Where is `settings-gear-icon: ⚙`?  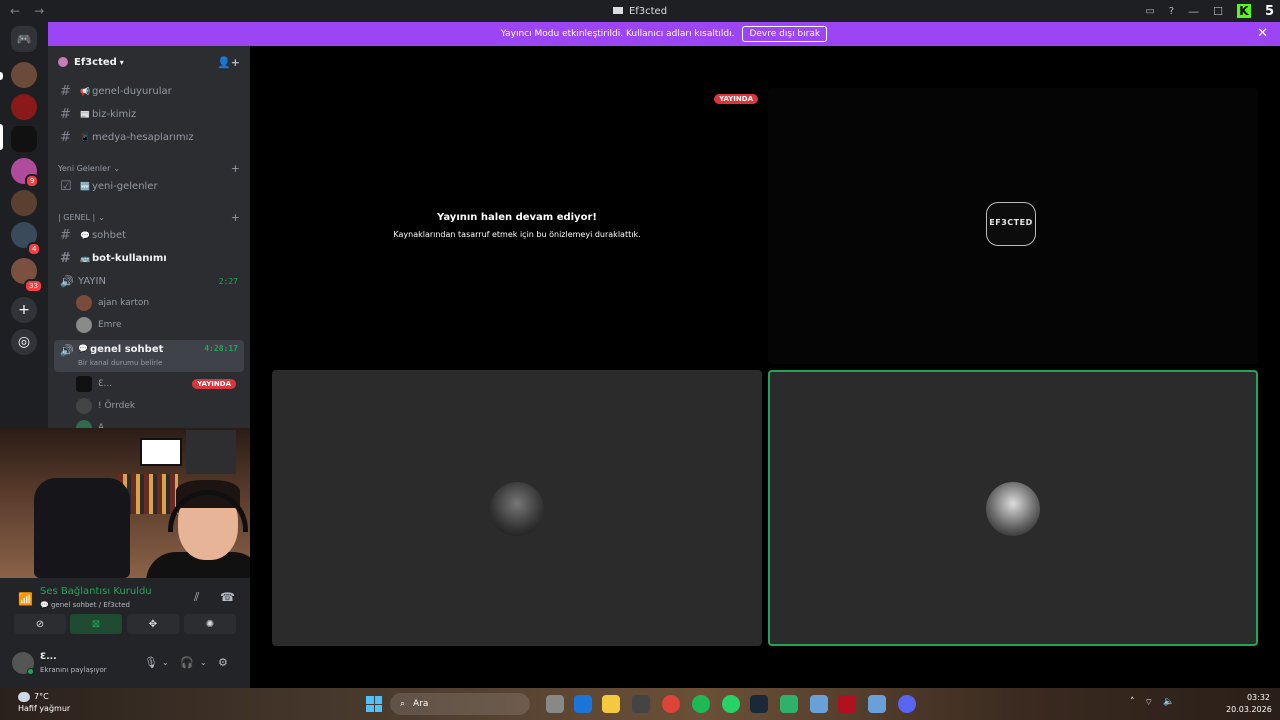
settings-gear-icon: ⚙ is located at coordinates (223, 662).